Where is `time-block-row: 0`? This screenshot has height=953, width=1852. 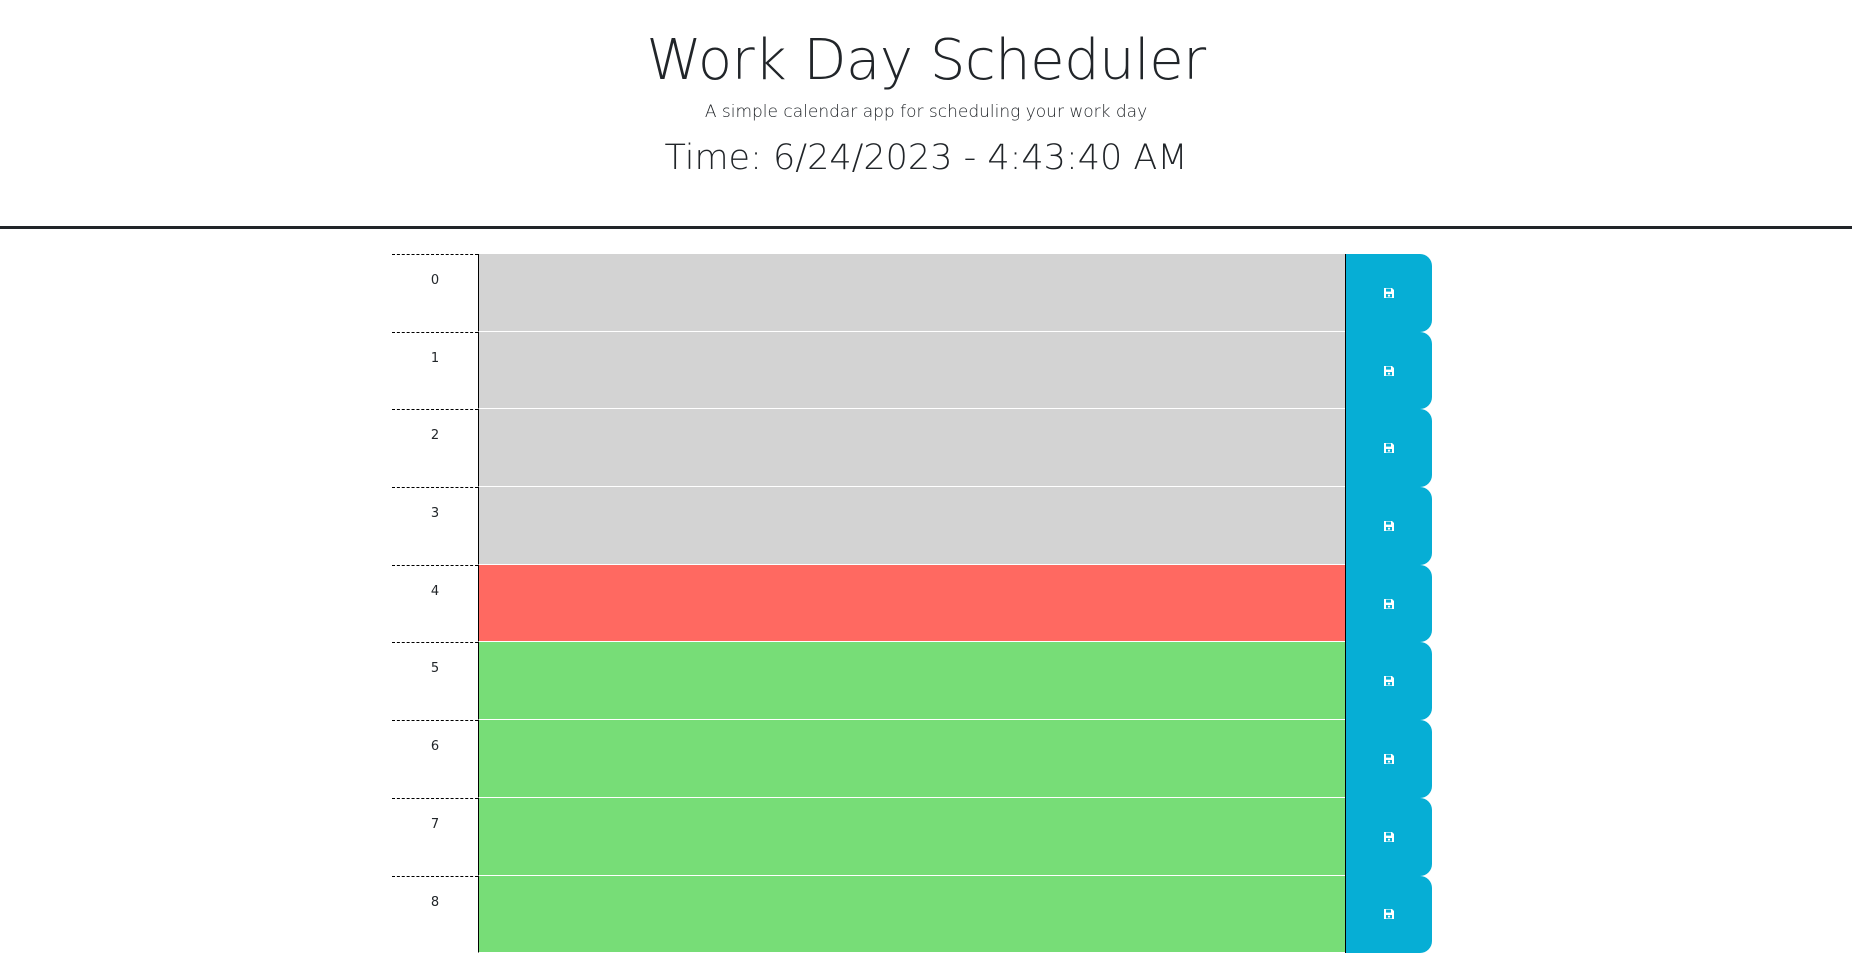
time-block-row: 0 is located at coordinates (912, 293).